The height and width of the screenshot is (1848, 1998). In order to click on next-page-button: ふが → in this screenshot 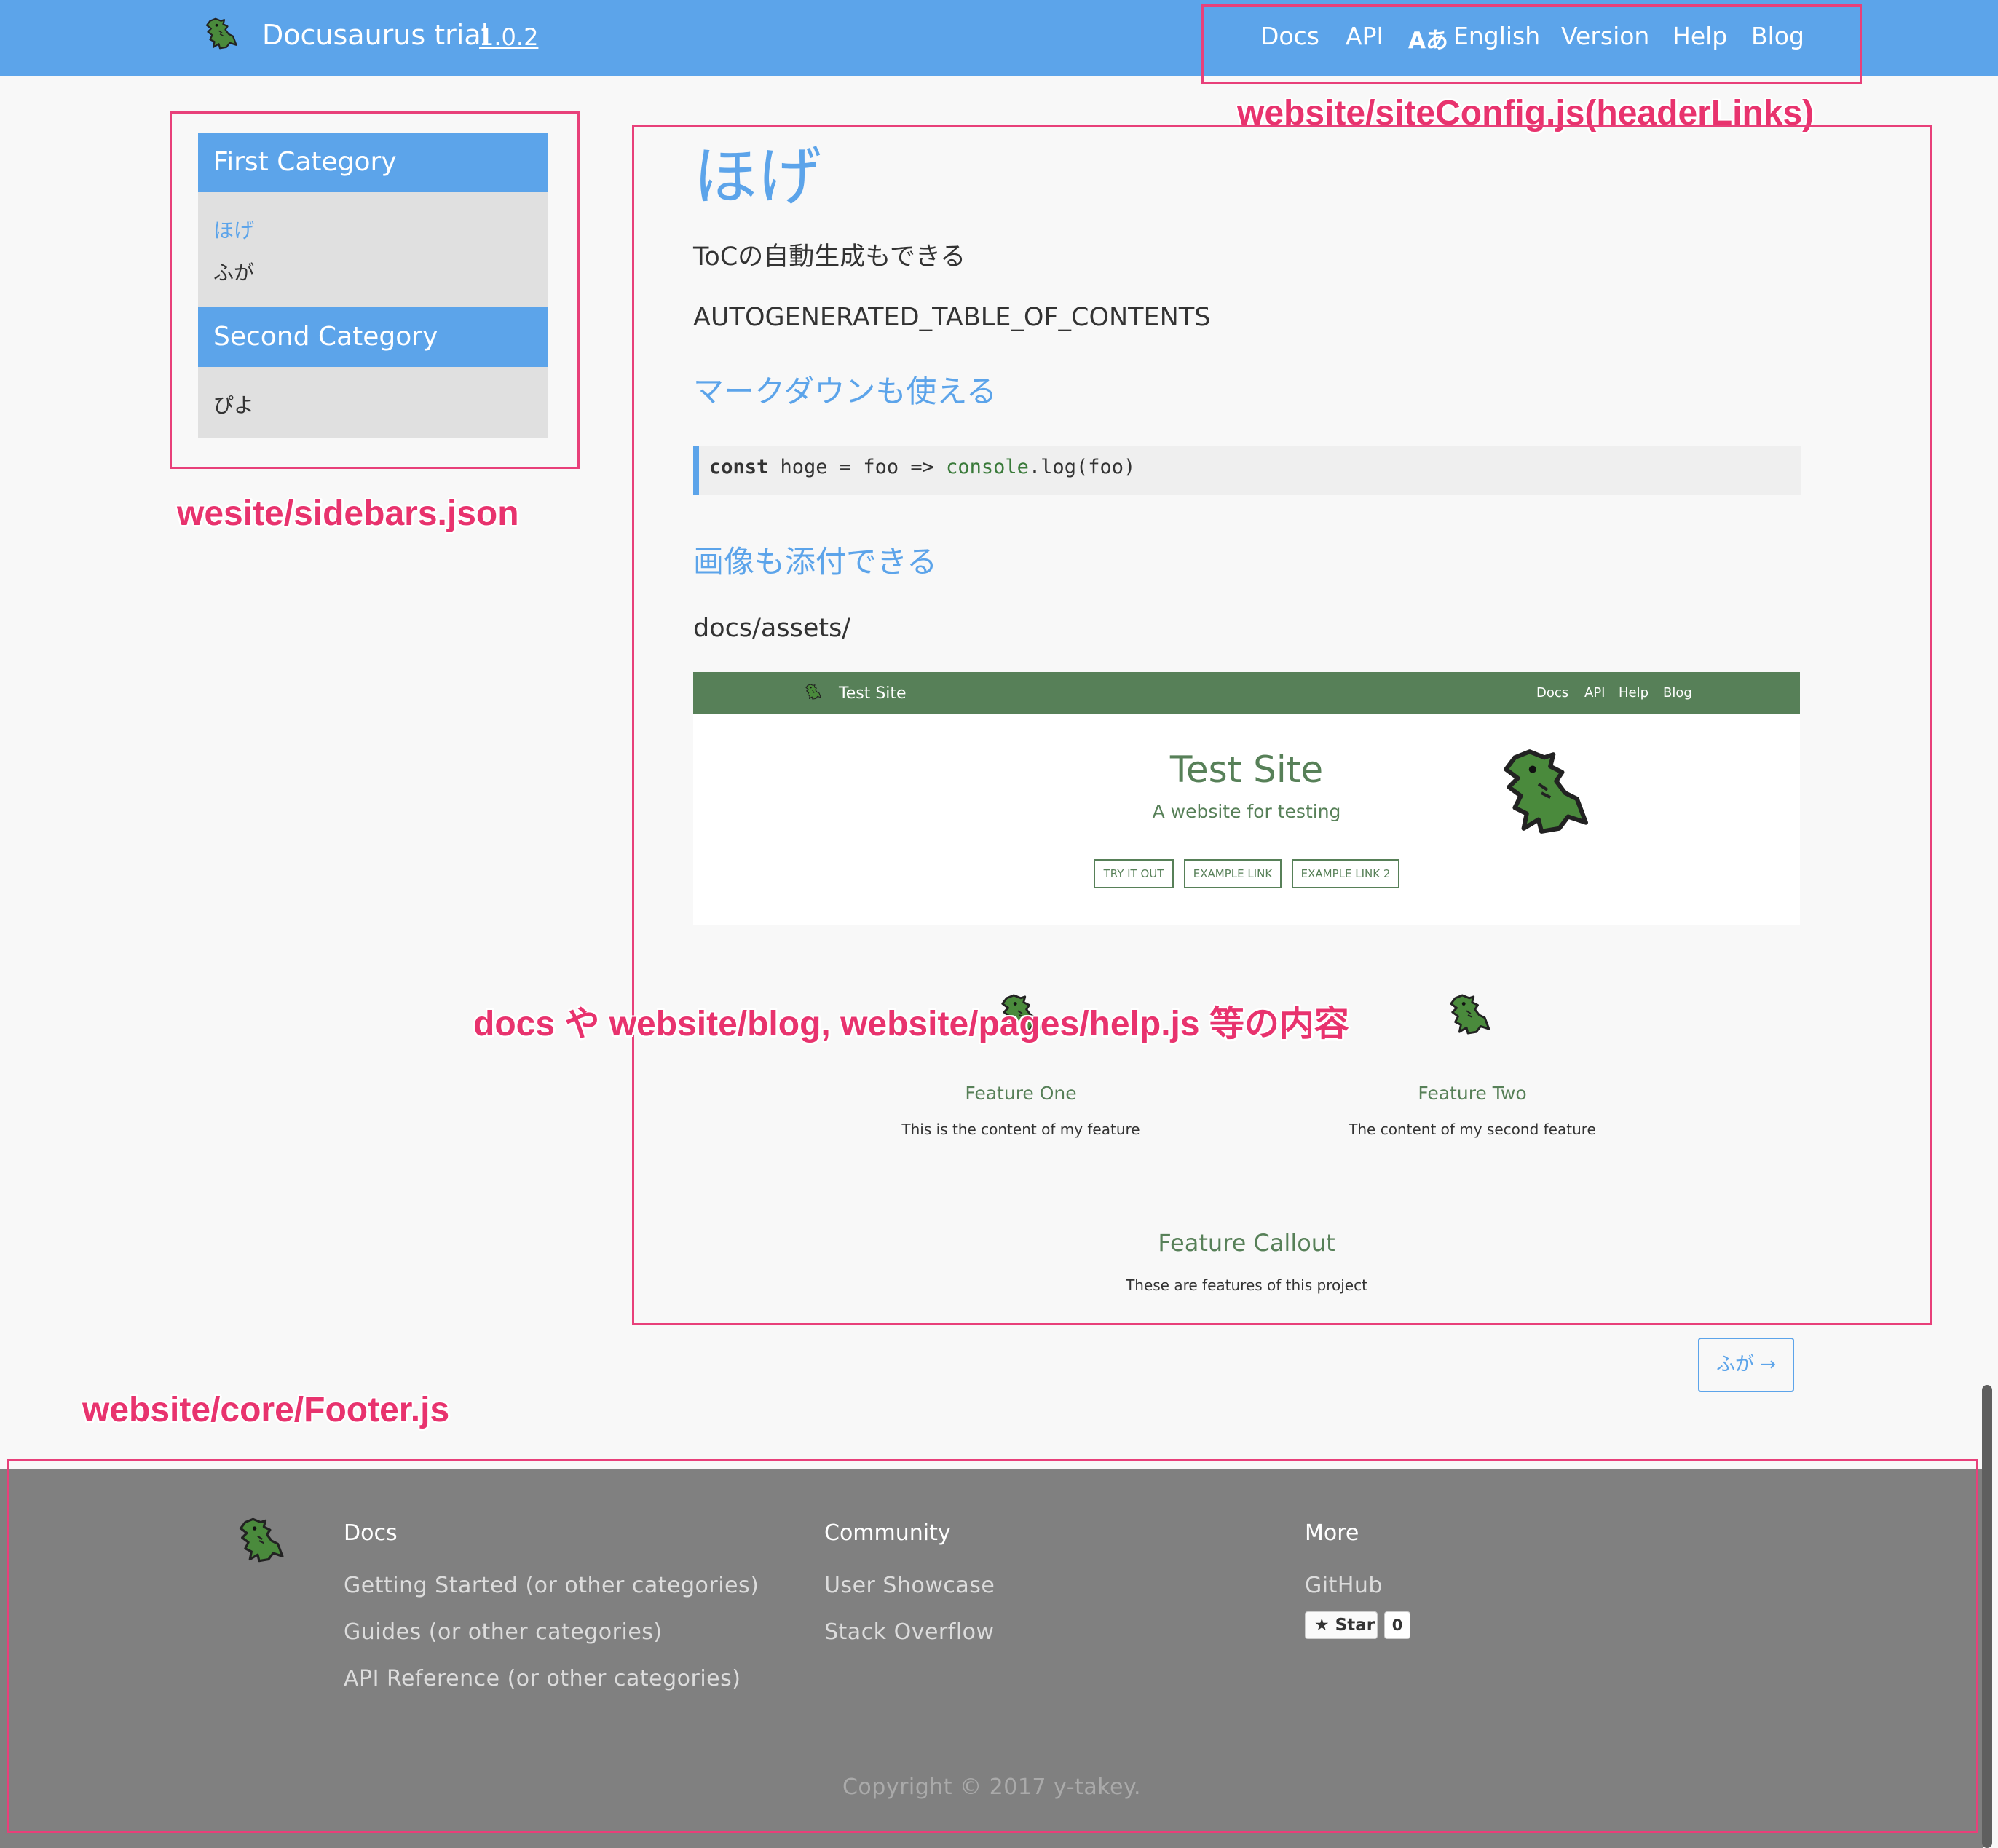, I will do `click(1746, 1365)`.